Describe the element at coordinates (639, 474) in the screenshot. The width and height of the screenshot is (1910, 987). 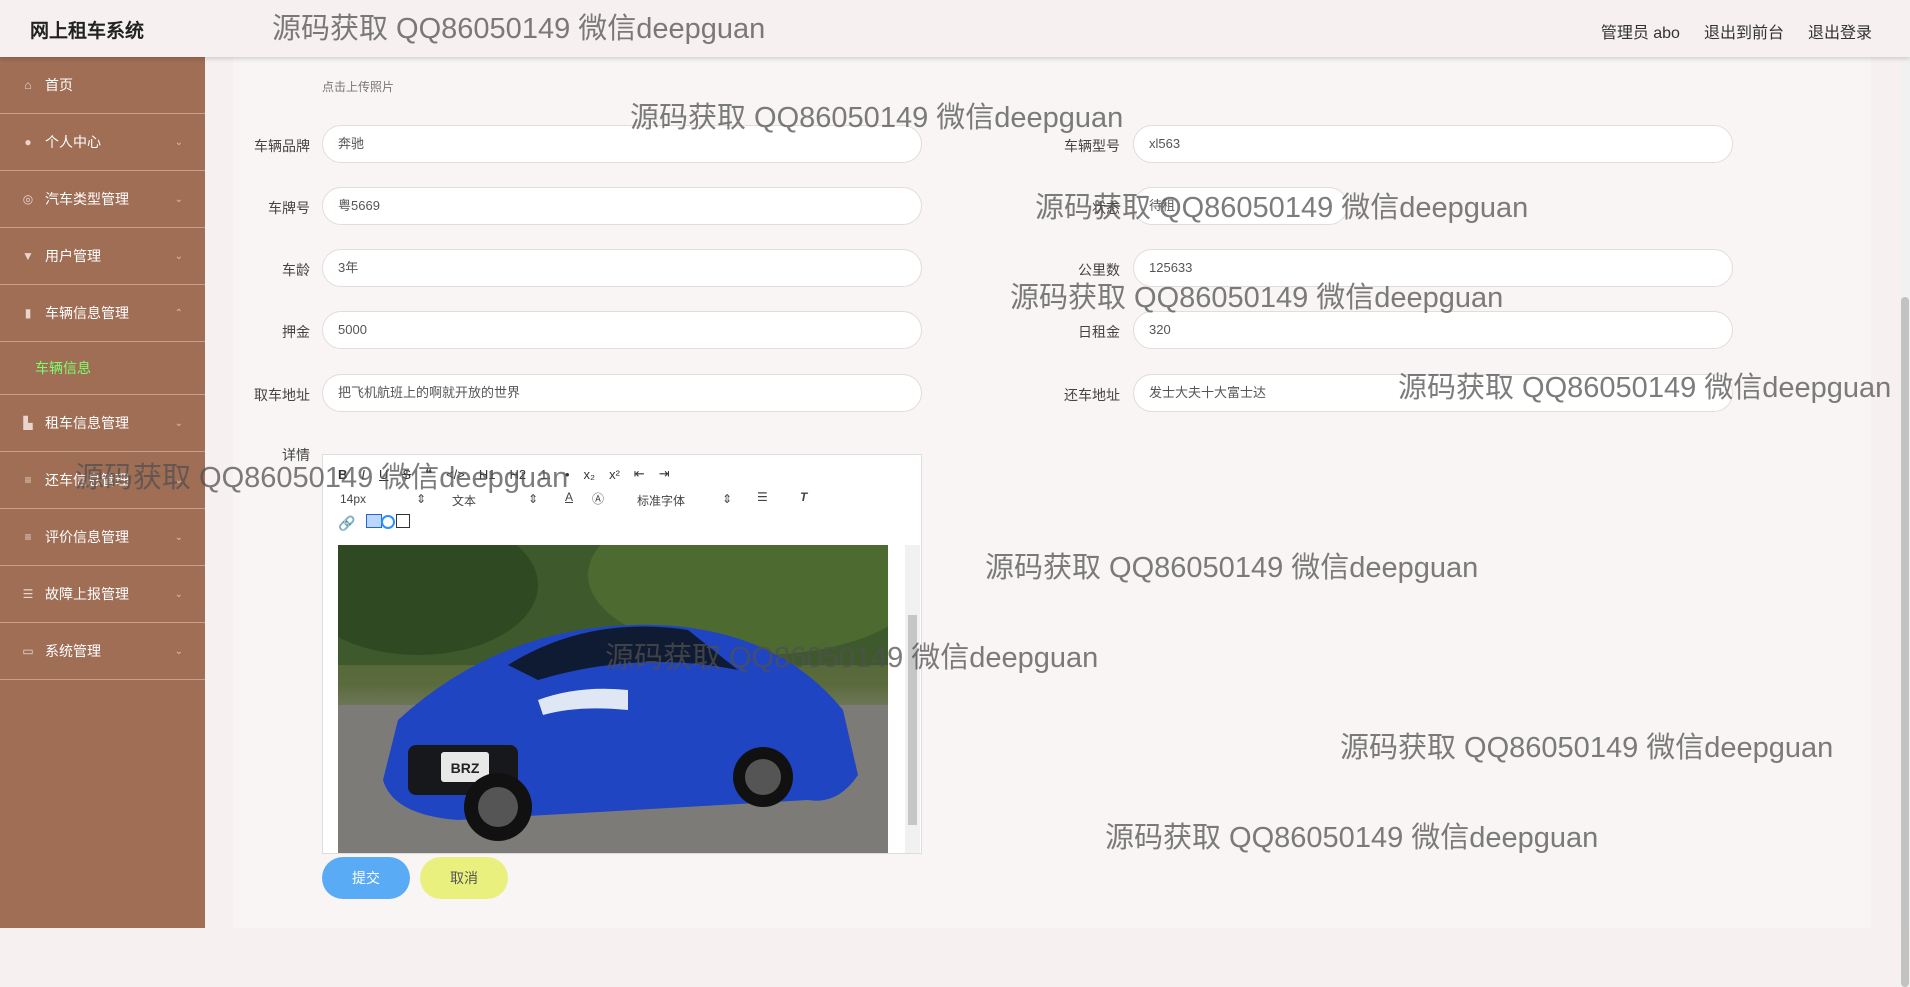
I see `outdent-button: ⇤` at that location.